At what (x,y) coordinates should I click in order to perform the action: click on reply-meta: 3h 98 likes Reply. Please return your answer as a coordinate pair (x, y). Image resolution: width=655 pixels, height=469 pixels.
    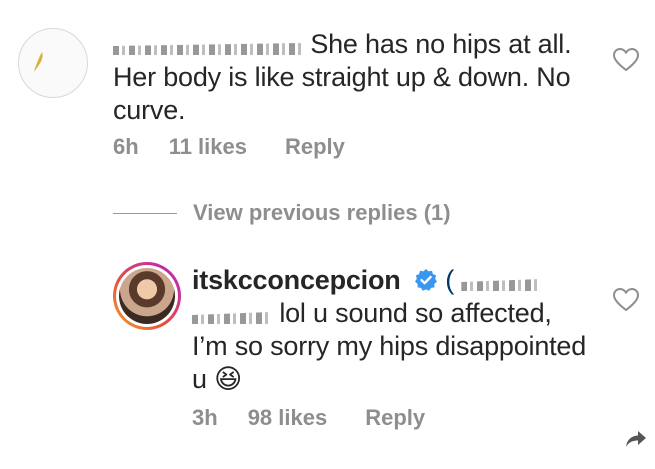
    Looking at the image, I should click on (308, 418).